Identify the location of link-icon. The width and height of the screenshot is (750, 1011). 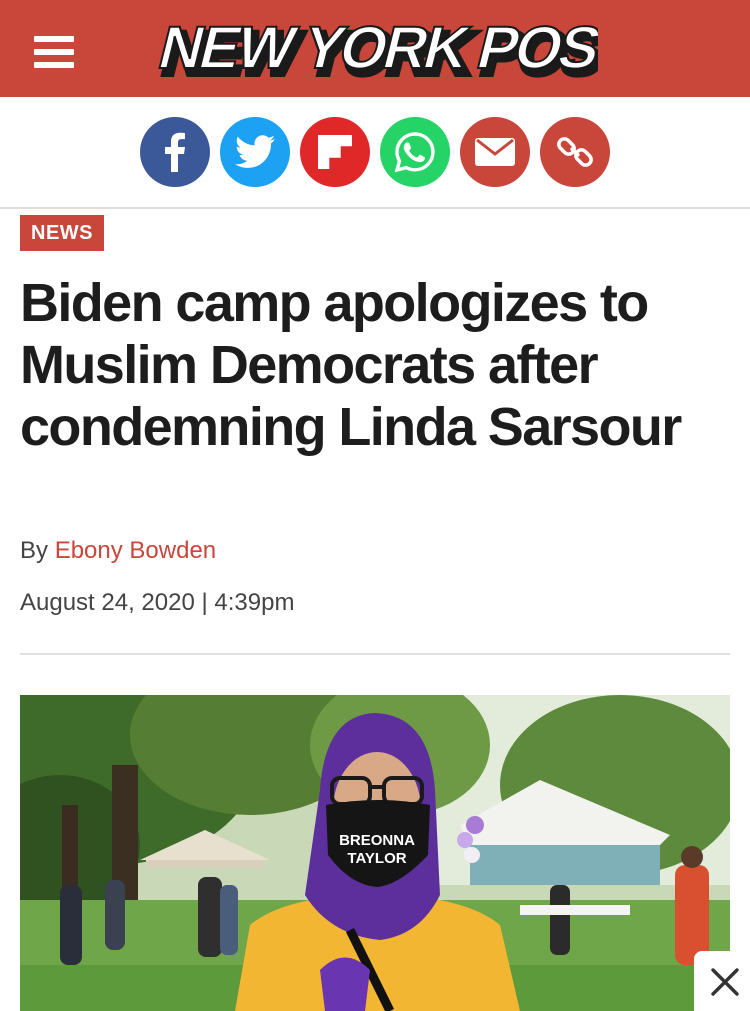
(575, 152).